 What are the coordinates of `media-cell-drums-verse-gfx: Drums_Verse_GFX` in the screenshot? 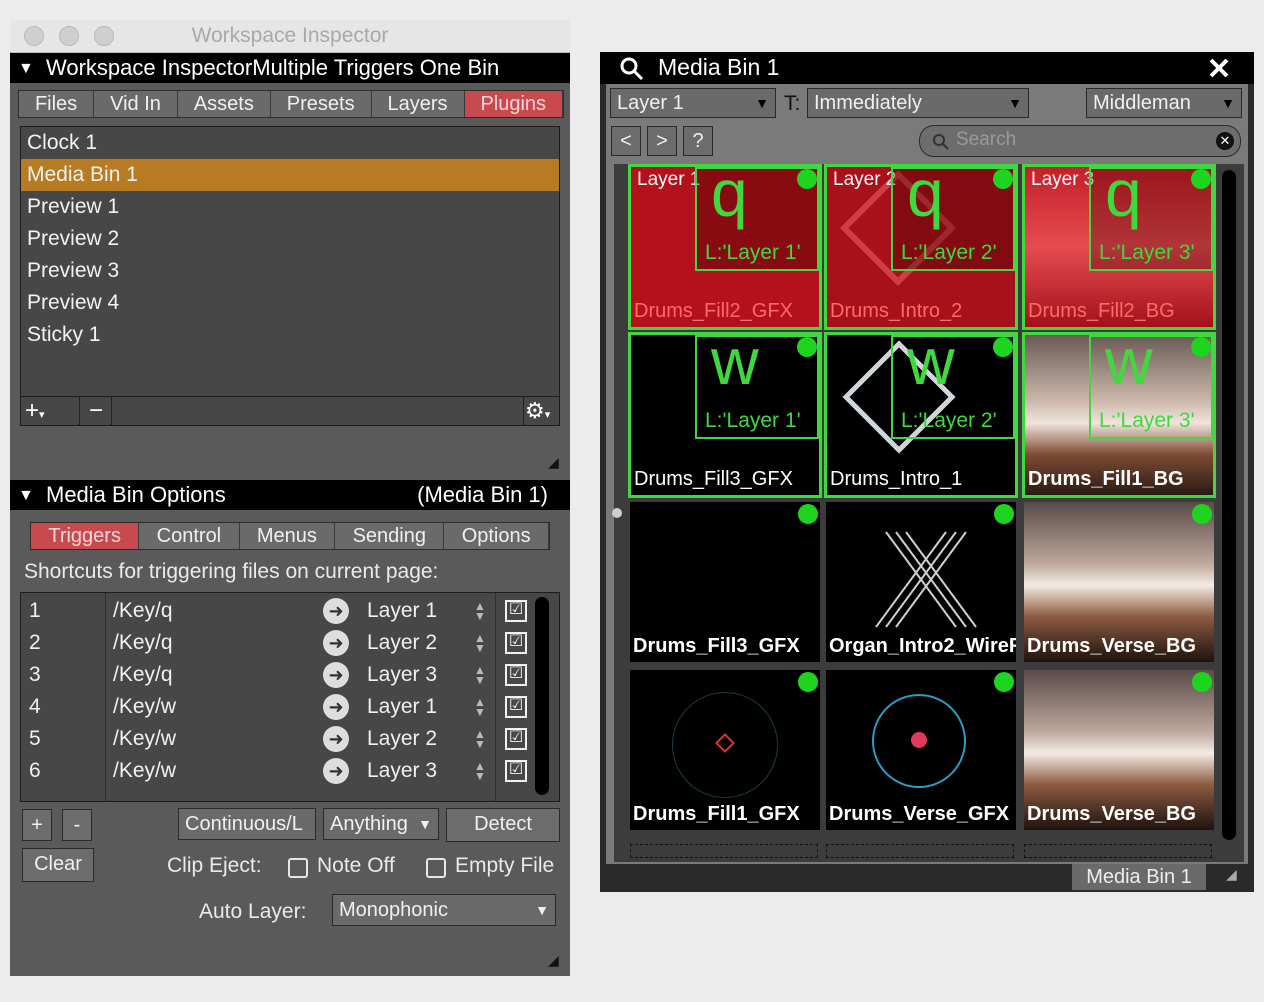 It's located at (921, 750).